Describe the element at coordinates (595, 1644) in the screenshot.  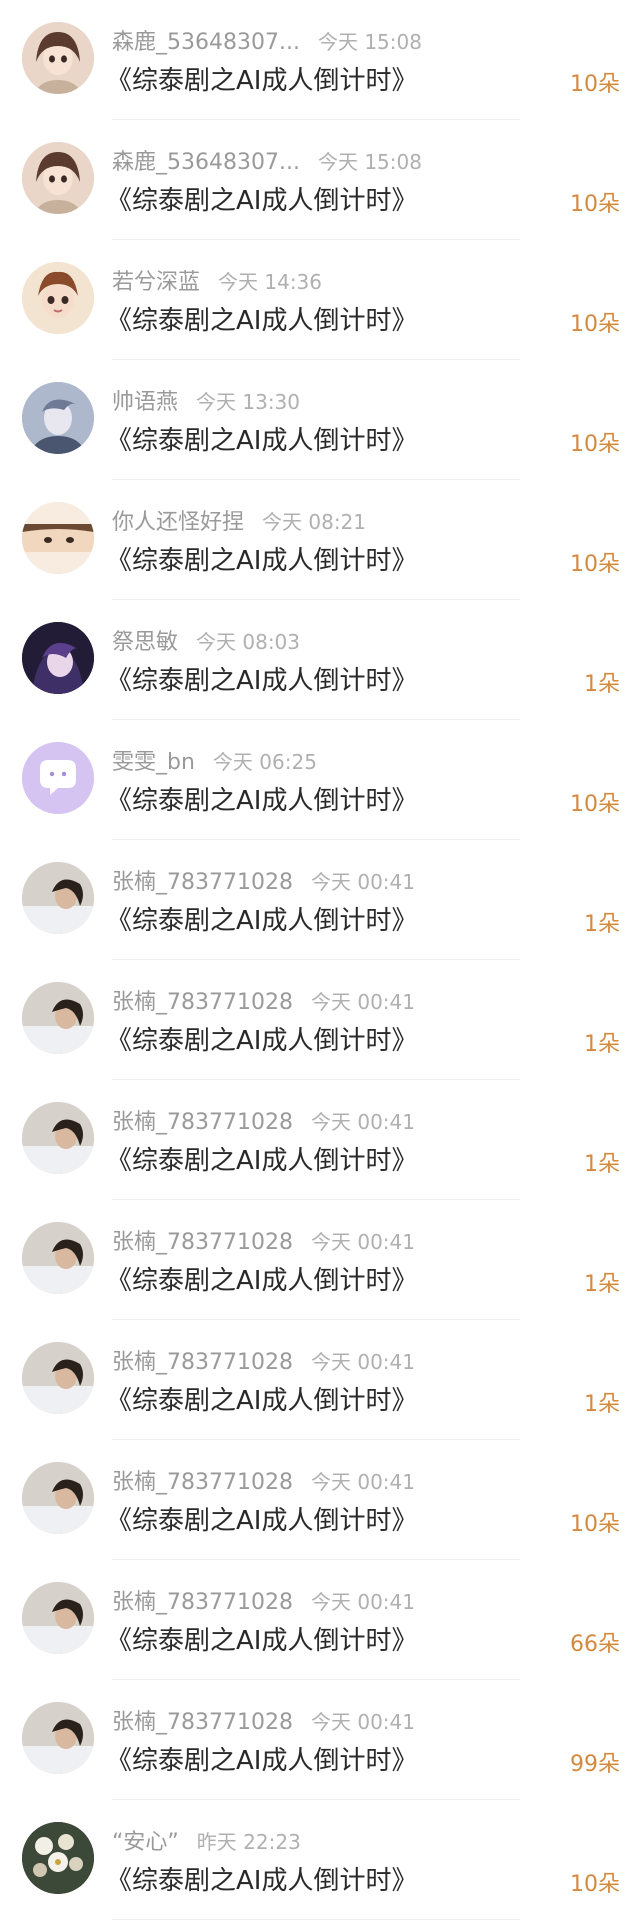
I see `flower-count: 66朵` at that location.